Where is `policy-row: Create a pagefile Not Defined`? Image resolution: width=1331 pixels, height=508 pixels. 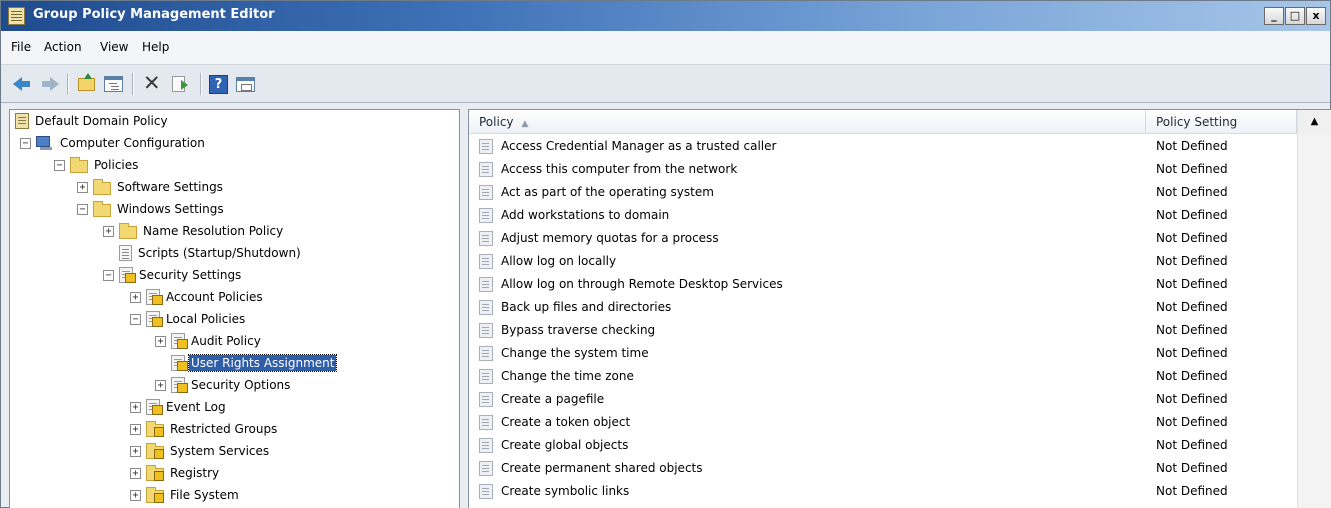
policy-row: Create a pagefile Not Defined is located at coordinates (883, 399).